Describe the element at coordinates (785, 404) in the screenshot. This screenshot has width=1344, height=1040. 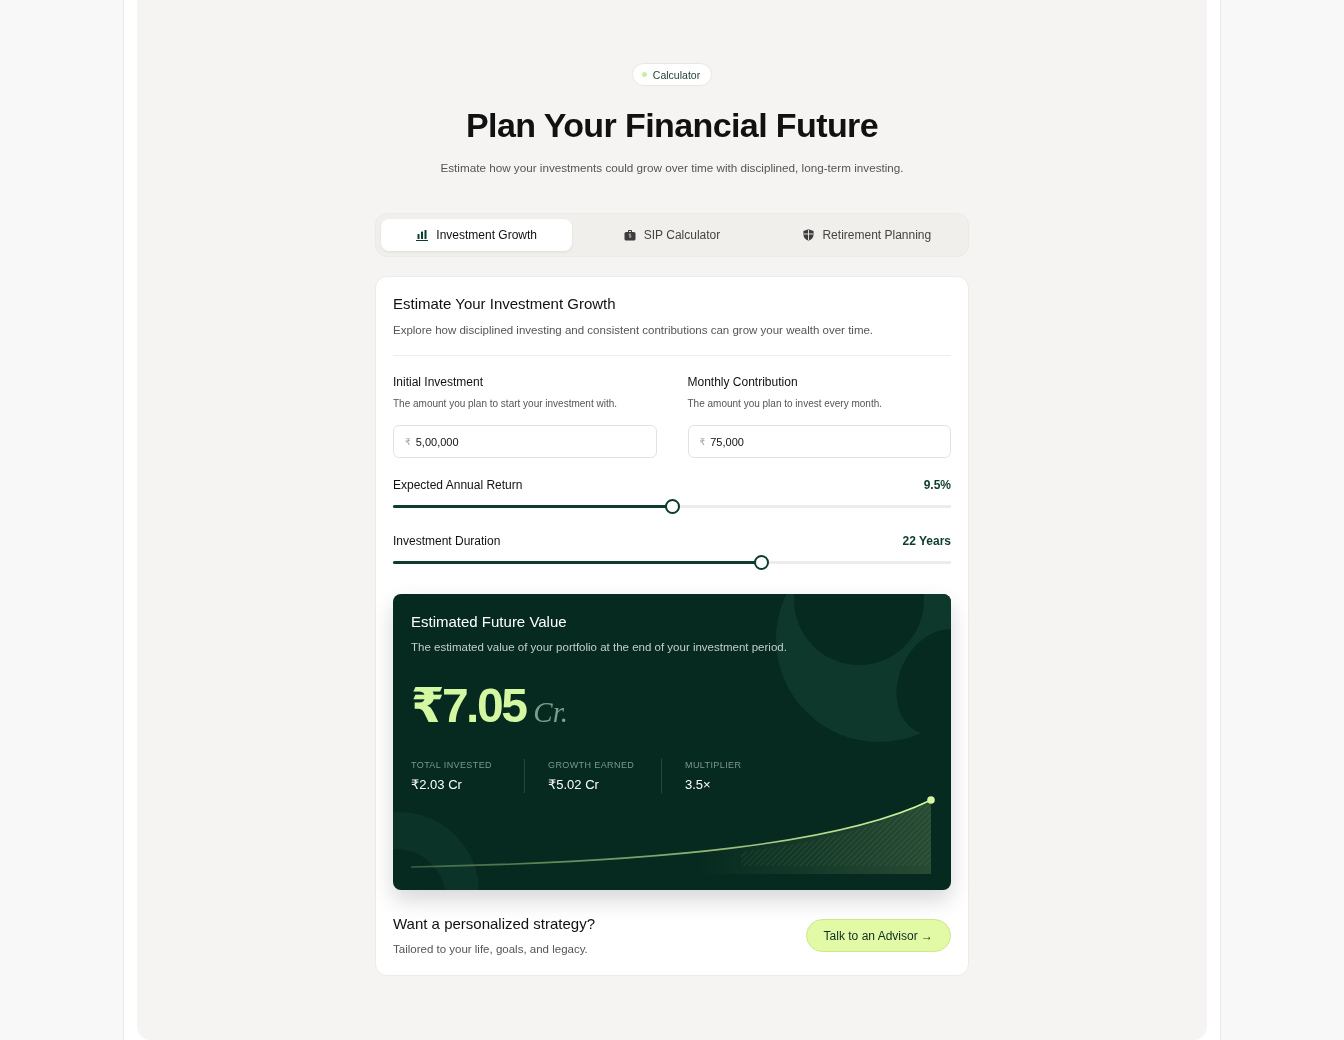
I see `field-hint: The amount you plan to invest every month.` at that location.